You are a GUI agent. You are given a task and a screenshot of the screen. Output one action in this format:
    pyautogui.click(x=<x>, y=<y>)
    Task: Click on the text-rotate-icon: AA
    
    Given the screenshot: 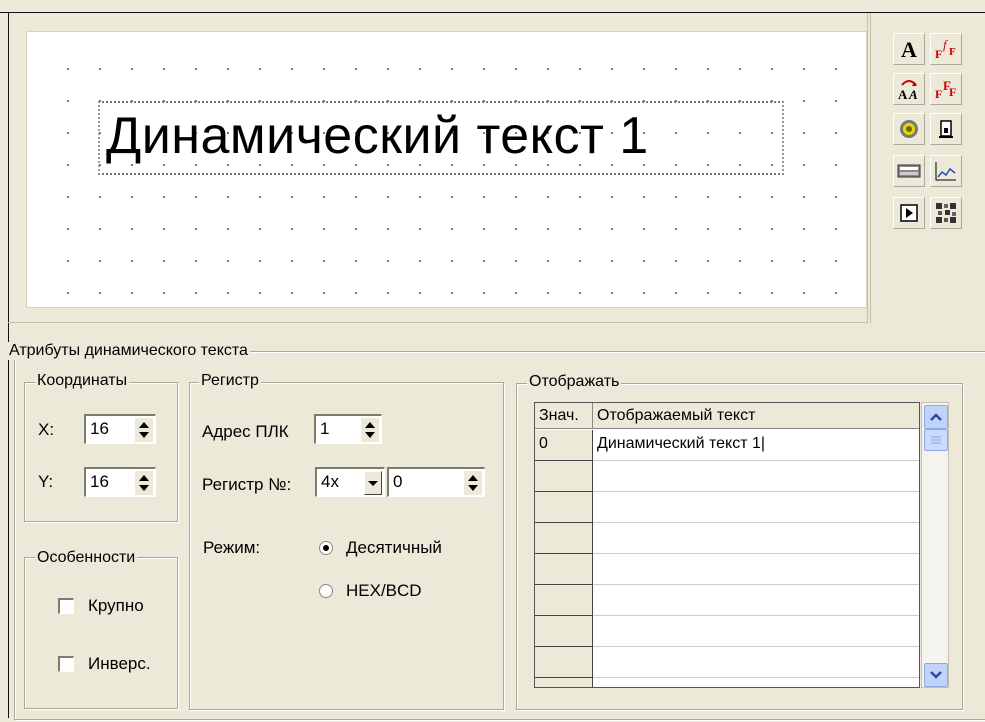 What is the action you would take?
    pyautogui.click(x=909, y=89)
    